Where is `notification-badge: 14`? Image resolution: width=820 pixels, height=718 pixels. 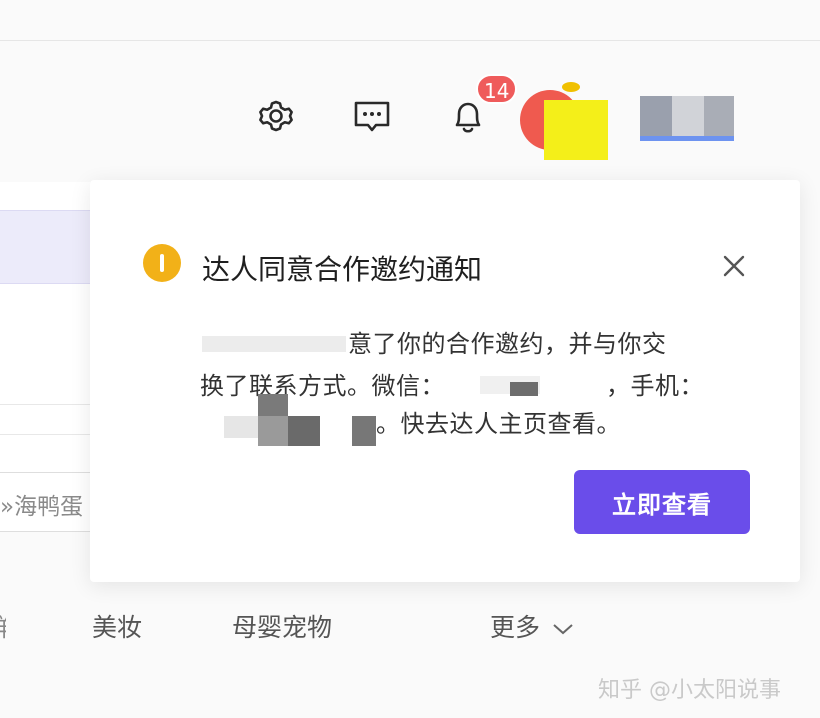
notification-badge: 14 is located at coordinates (497, 89).